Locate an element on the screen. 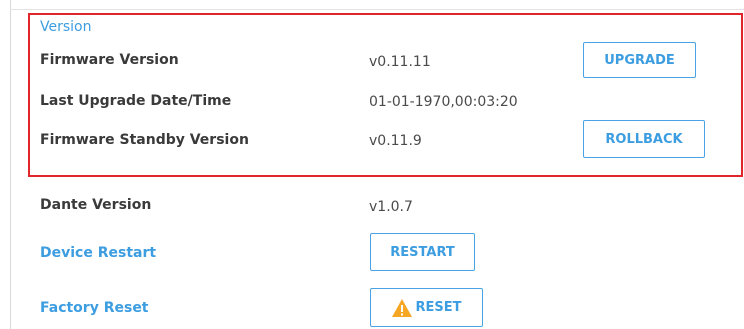 This screenshot has height=329, width=744. version-section-title: Version is located at coordinates (66, 27).